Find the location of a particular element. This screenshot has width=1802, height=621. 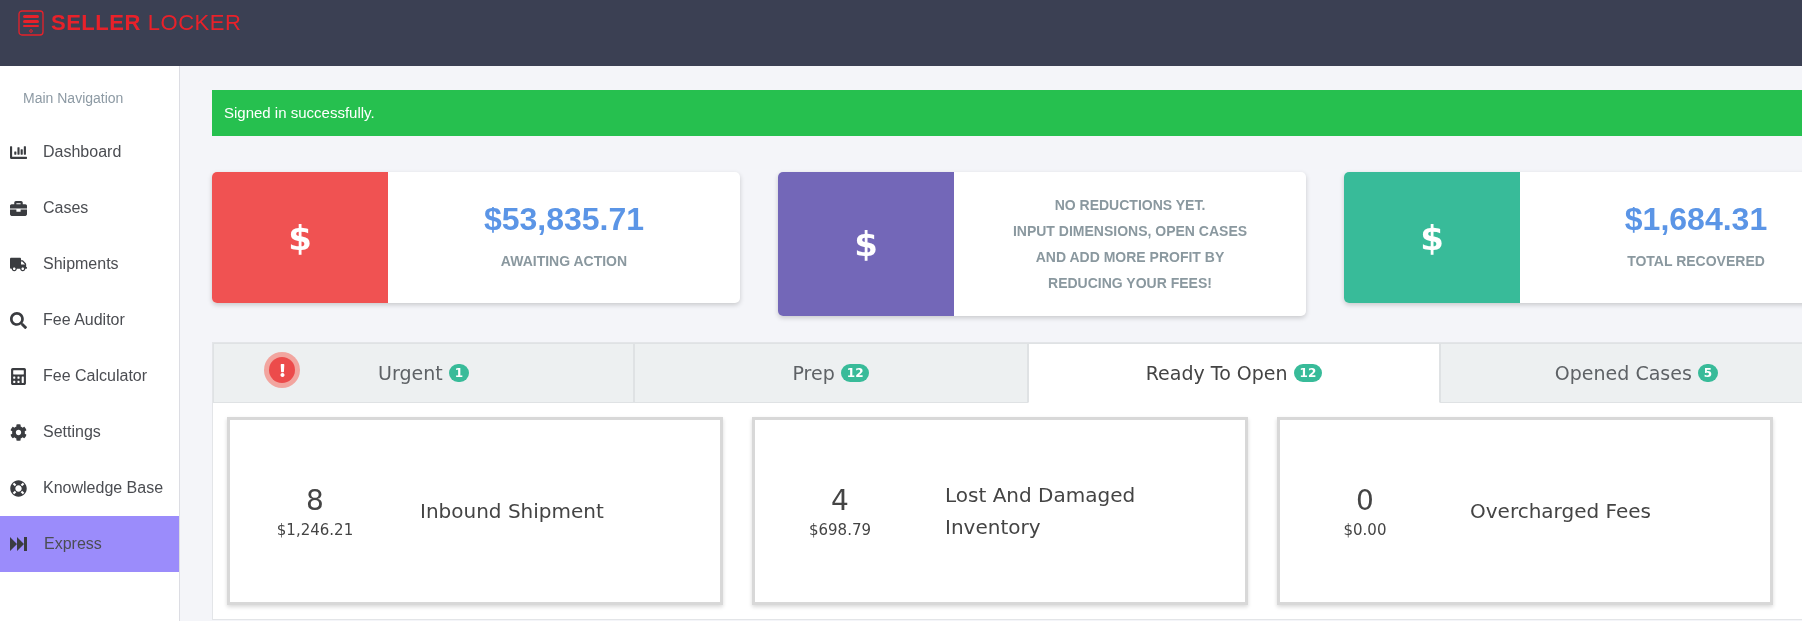

search-icon is located at coordinates (18, 320).